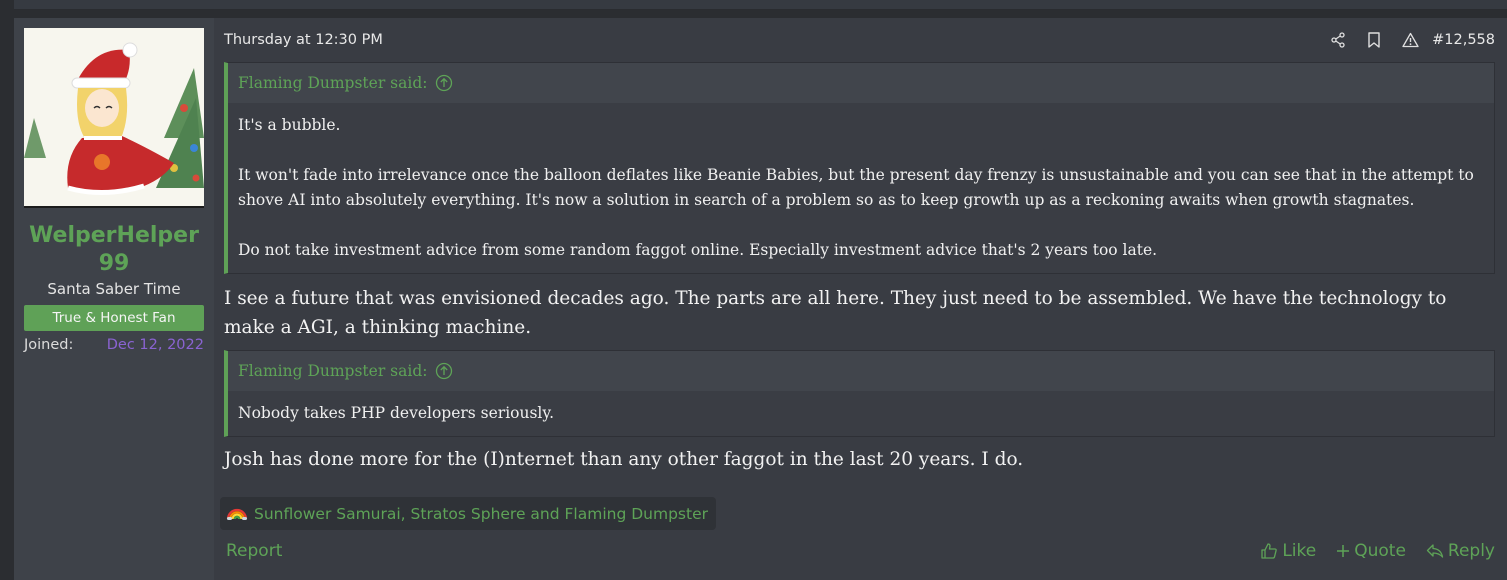  What do you see at coordinates (114, 250) in the screenshot?
I see `username: WelperHelper99` at bounding box center [114, 250].